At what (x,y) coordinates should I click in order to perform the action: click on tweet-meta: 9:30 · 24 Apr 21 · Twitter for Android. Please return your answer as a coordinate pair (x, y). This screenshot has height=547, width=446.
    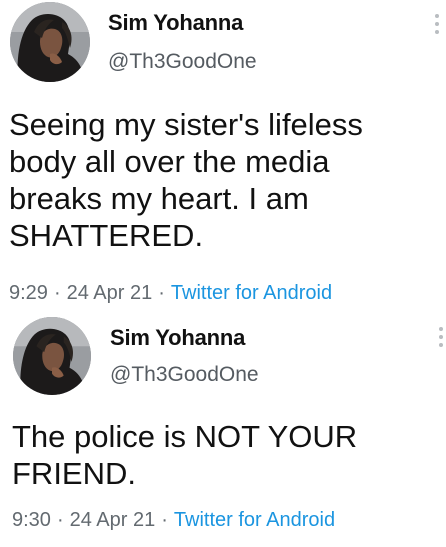
    Looking at the image, I should click on (173, 520).